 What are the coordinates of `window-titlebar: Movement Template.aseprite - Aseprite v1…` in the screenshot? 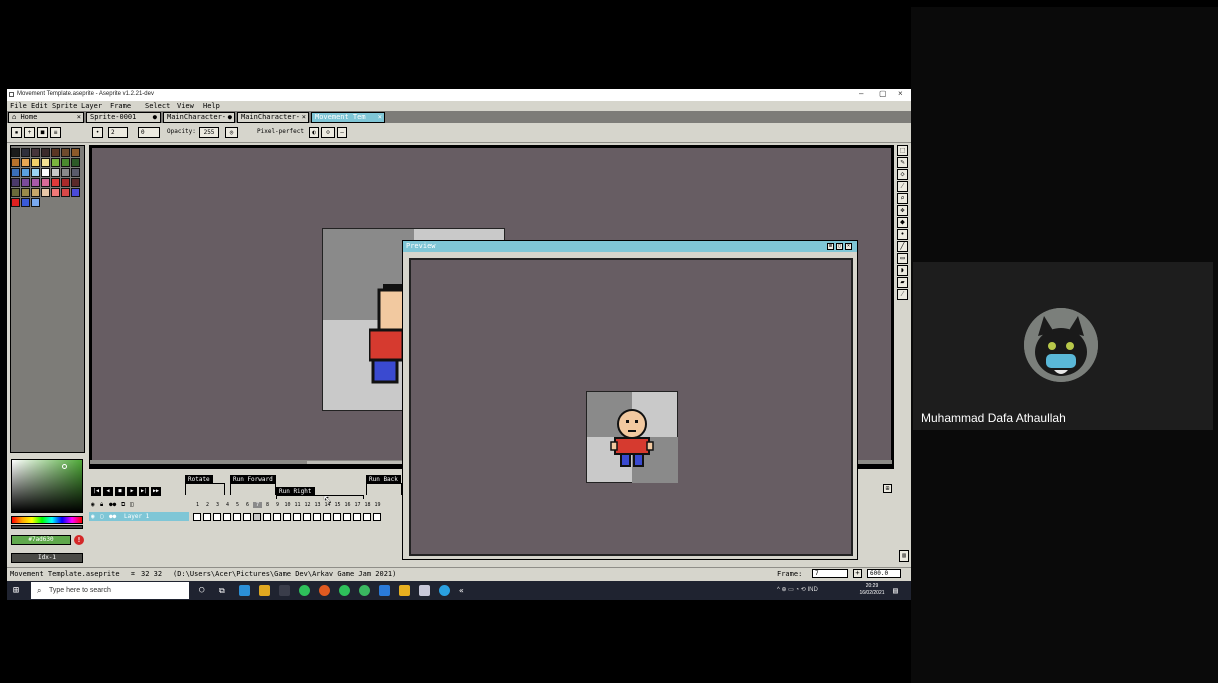 It's located at (459, 95).